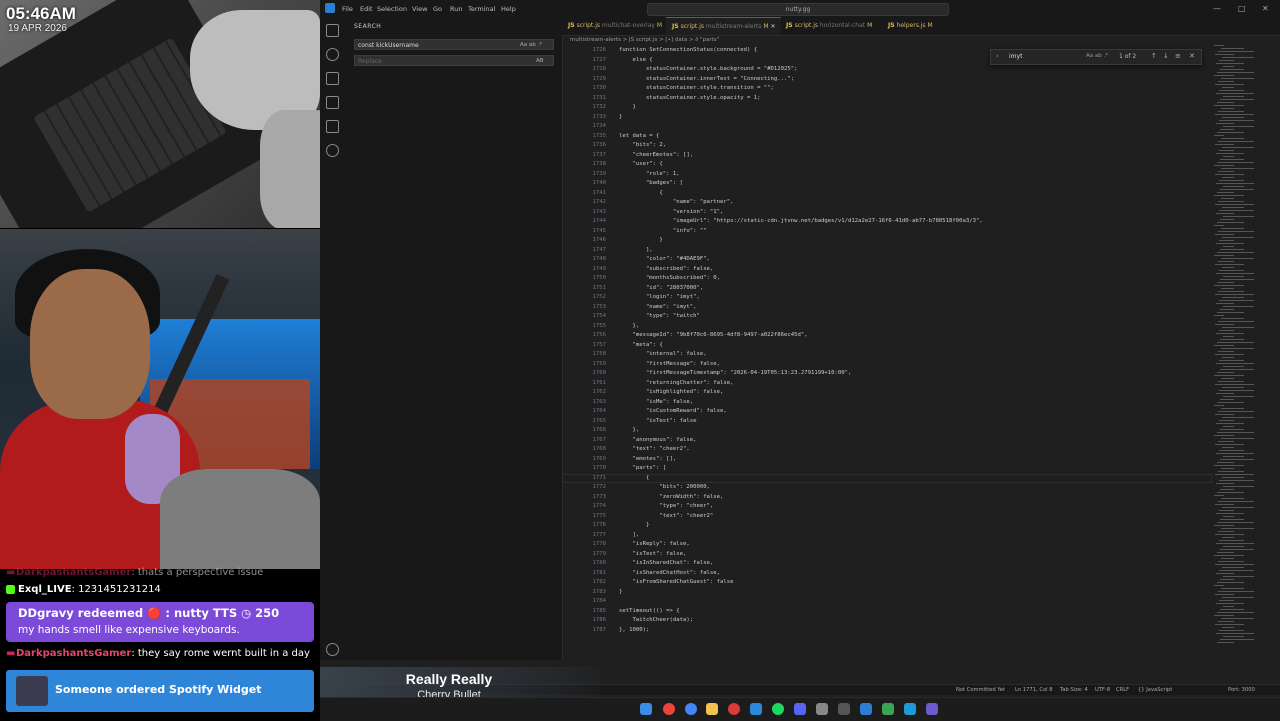 Image resolution: width=1280 pixels, height=721 pixels. I want to click on arrow-down-icon: ↓, so click(1166, 56).